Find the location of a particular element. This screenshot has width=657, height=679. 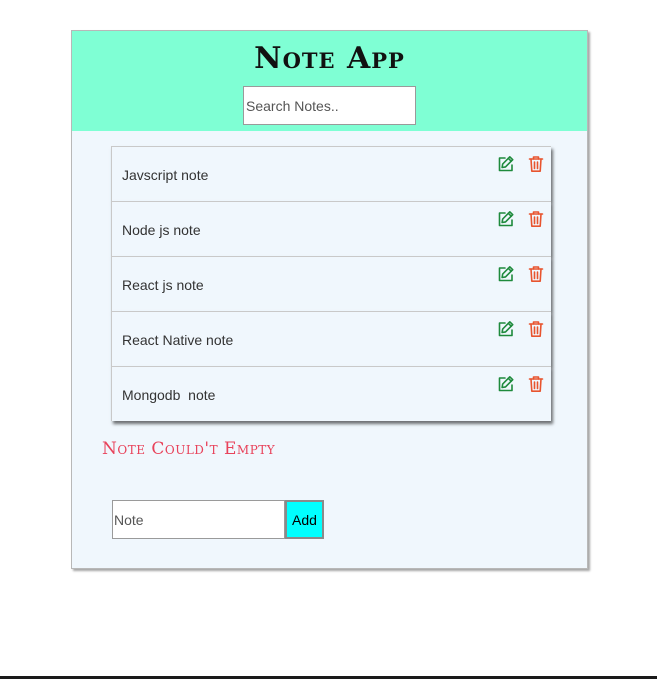

error-message: Note Could't Empty is located at coordinates (189, 449).